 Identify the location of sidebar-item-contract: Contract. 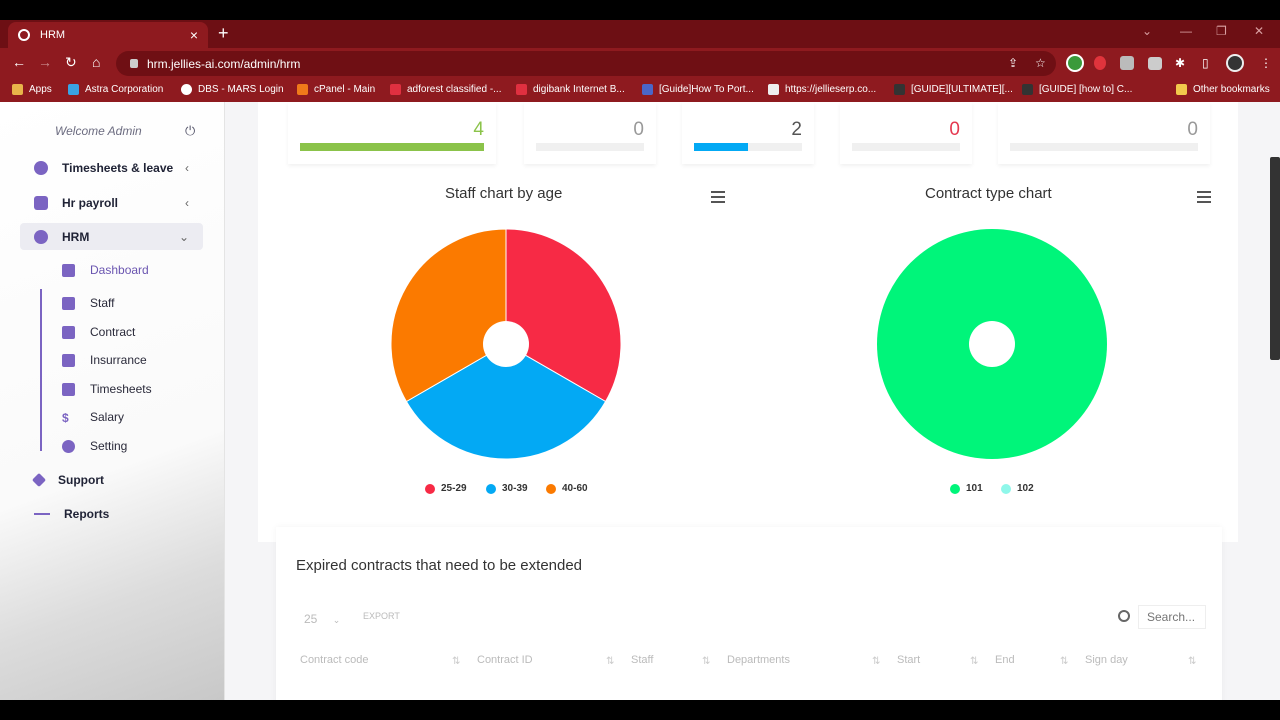
(98, 332).